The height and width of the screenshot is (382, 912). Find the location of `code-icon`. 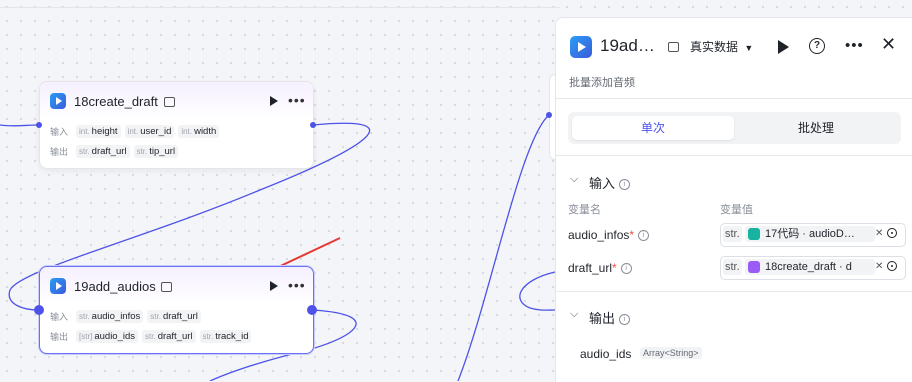

code-icon is located at coordinates (754, 234).